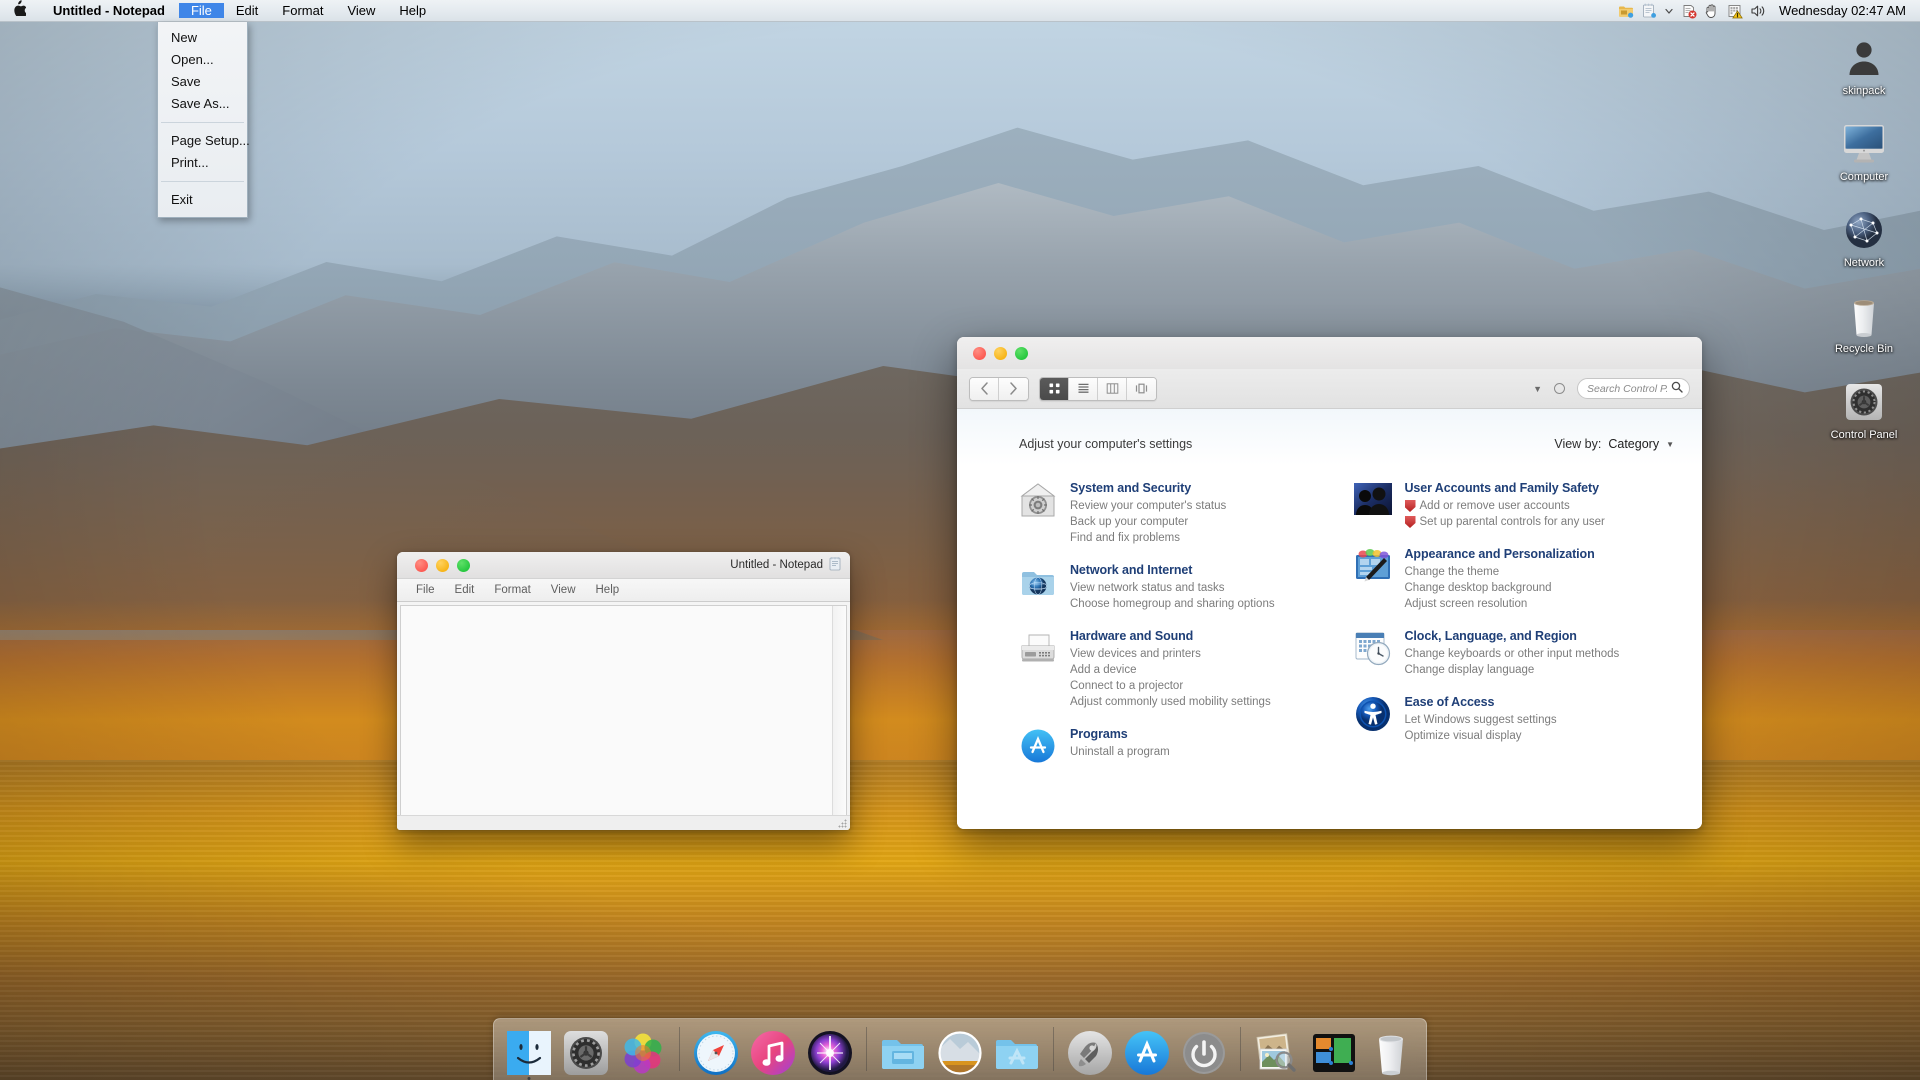 The width and height of the screenshot is (1920, 1080). I want to click on dock-item-system-preferences, so click(586, 1053).